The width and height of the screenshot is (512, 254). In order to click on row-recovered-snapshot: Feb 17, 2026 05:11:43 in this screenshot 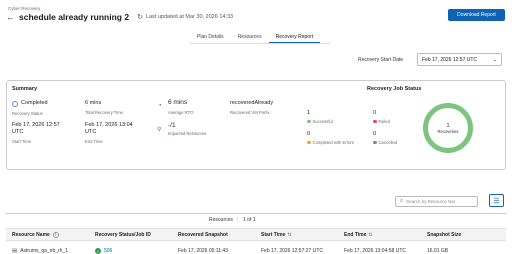, I will do `click(203, 251)`.